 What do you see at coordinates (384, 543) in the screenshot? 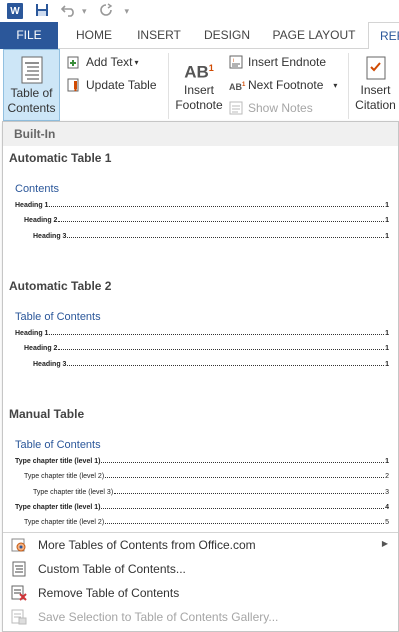
I see `submenu-arrow-icon: ▶` at bounding box center [384, 543].